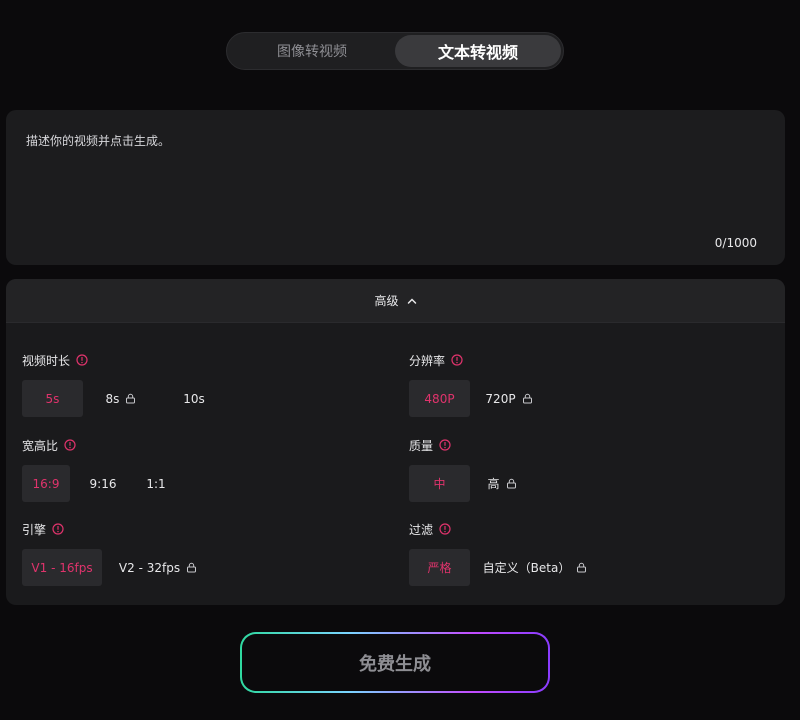 The height and width of the screenshot is (720, 800). What do you see at coordinates (589, 469) in the screenshot?
I see `quality-group: 质量 中 高` at bounding box center [589, 469].